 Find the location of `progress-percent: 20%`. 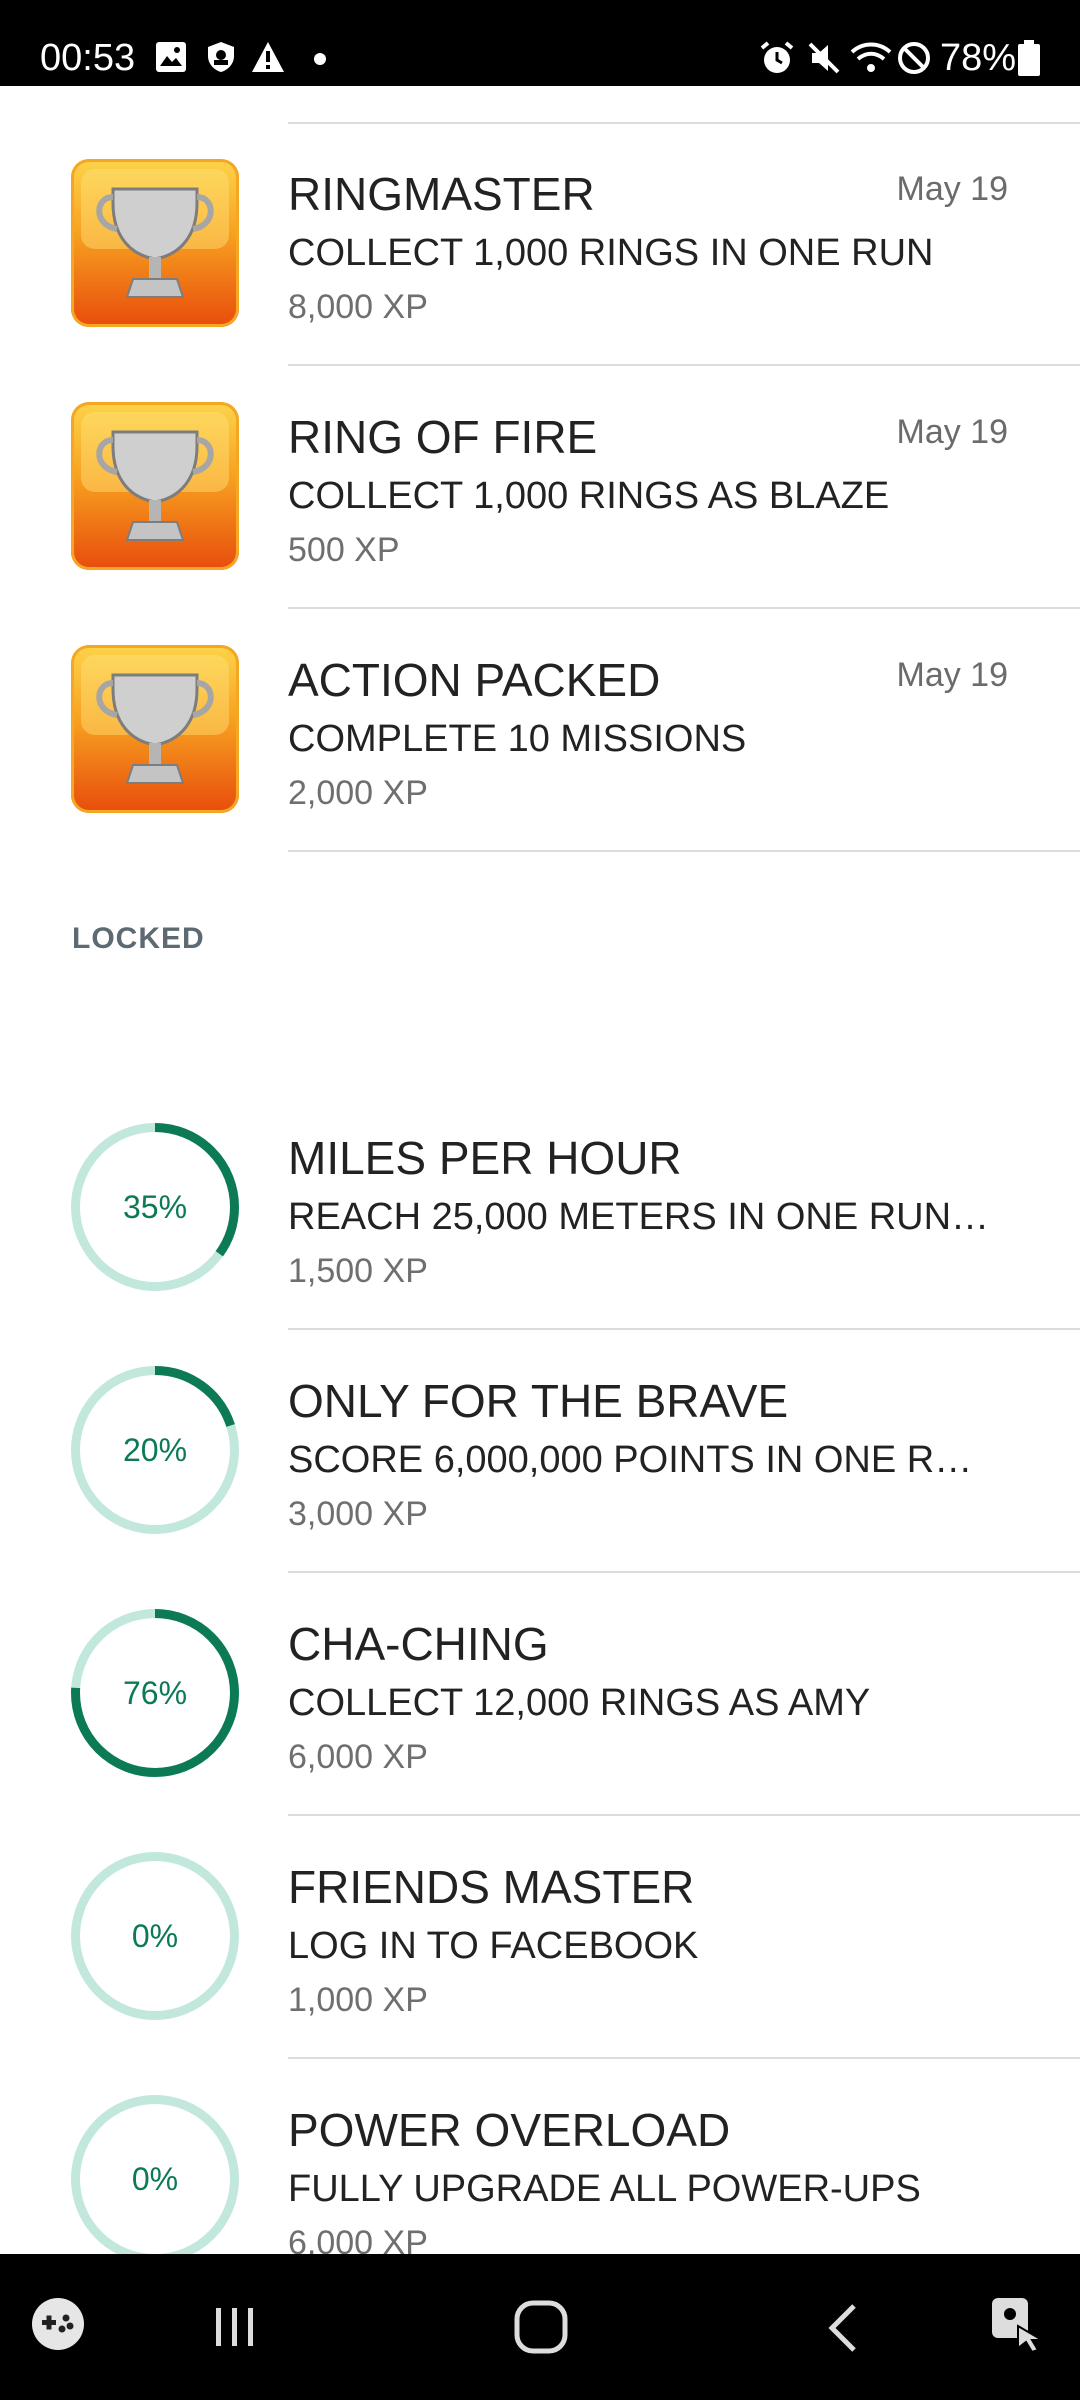

progress-percent: 20% is located at coordinates (155, 1449).